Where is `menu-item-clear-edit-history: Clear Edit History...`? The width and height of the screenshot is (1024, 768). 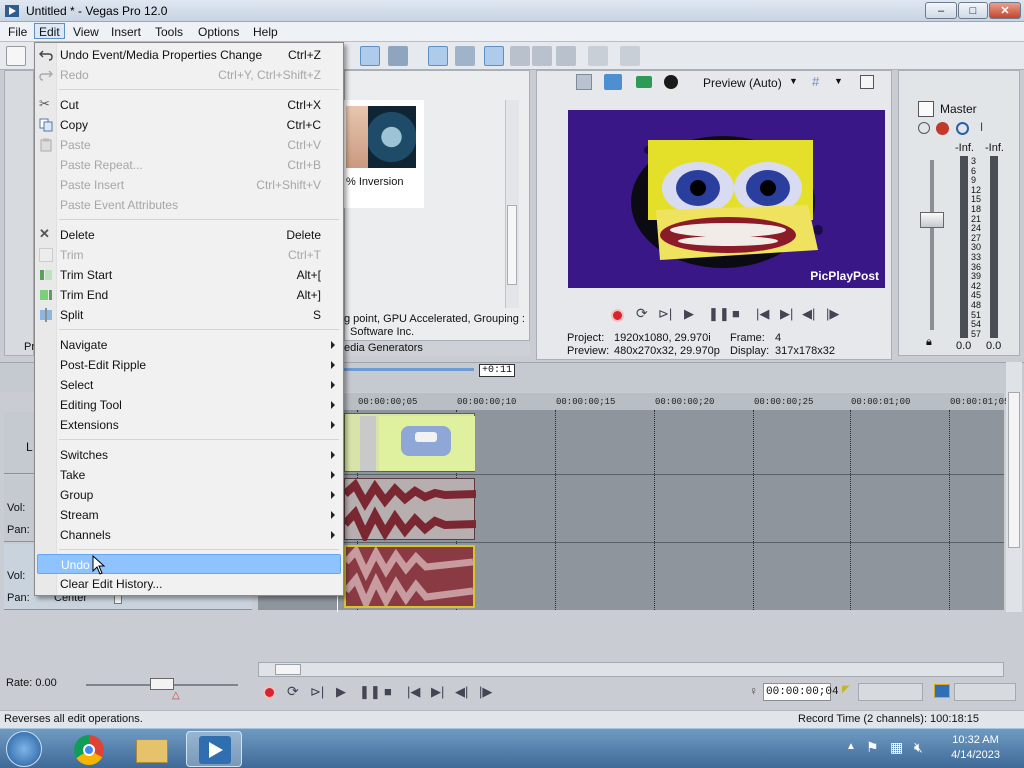
menu-item-clear-edit-history: Clear Edit History... is located at coordinates (189, 584).